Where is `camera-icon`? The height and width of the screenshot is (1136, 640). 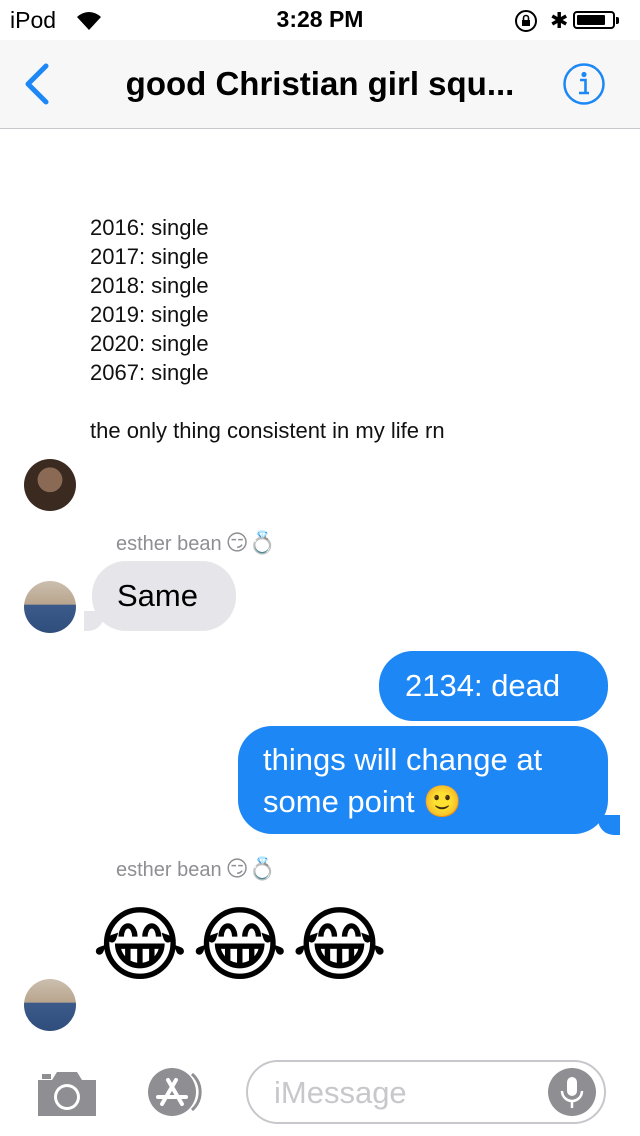
camera-icon is located at coordinates (67, 1093).